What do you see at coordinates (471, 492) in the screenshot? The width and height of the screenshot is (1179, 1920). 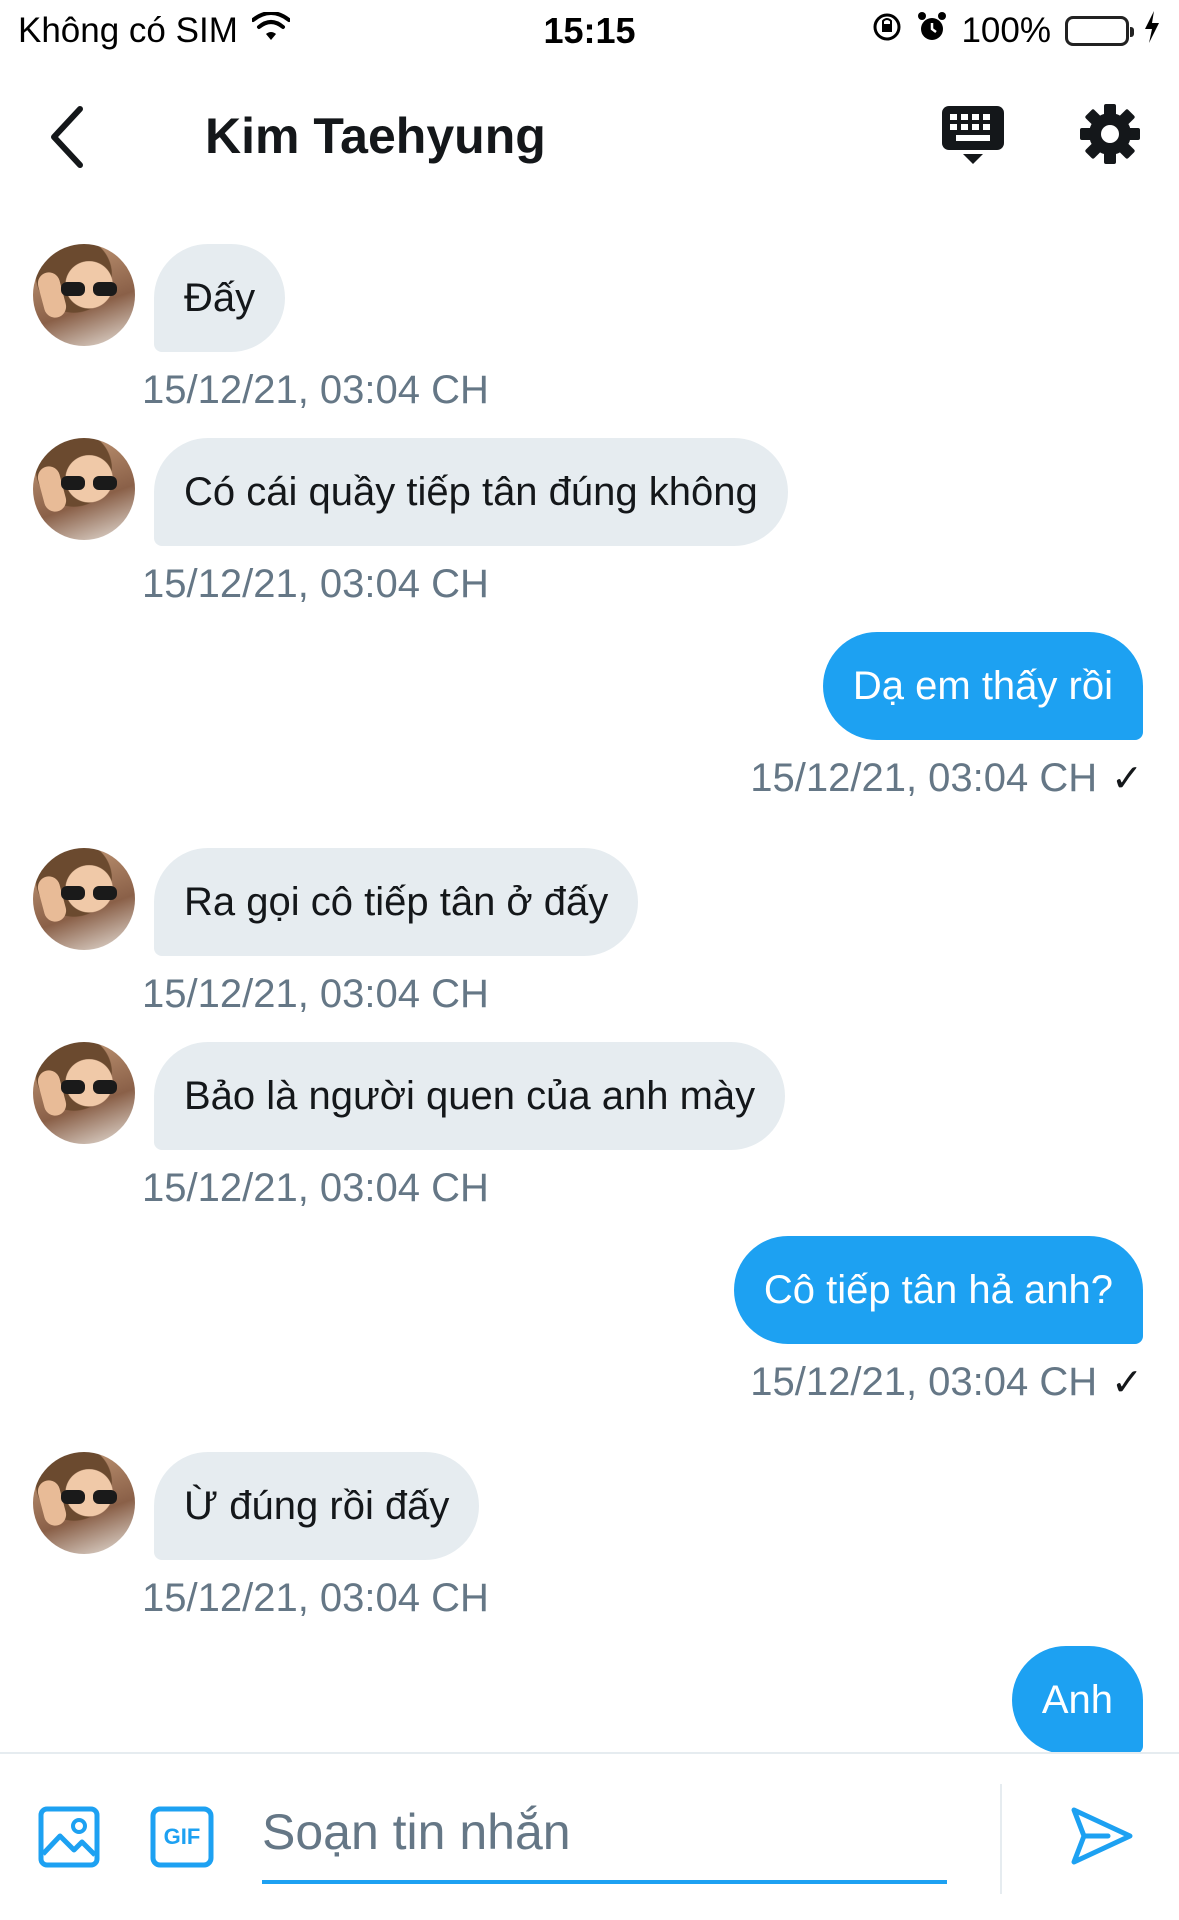 I see `message-bubble-incoming: Có cái quầy tiếp tân đúng không` at bounding box center [471, 492].